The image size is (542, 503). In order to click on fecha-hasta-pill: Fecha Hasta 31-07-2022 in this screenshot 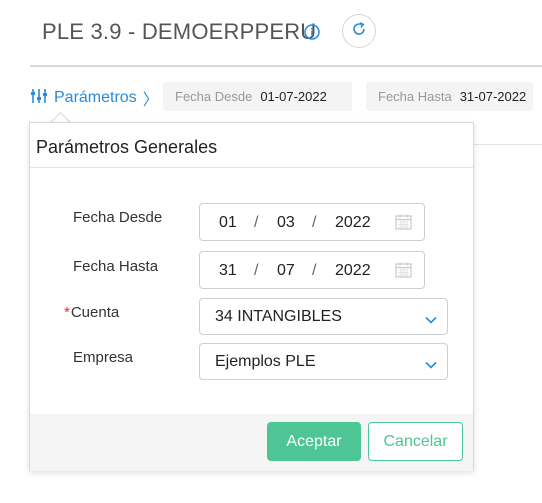, I will do `click(449, 96)`.